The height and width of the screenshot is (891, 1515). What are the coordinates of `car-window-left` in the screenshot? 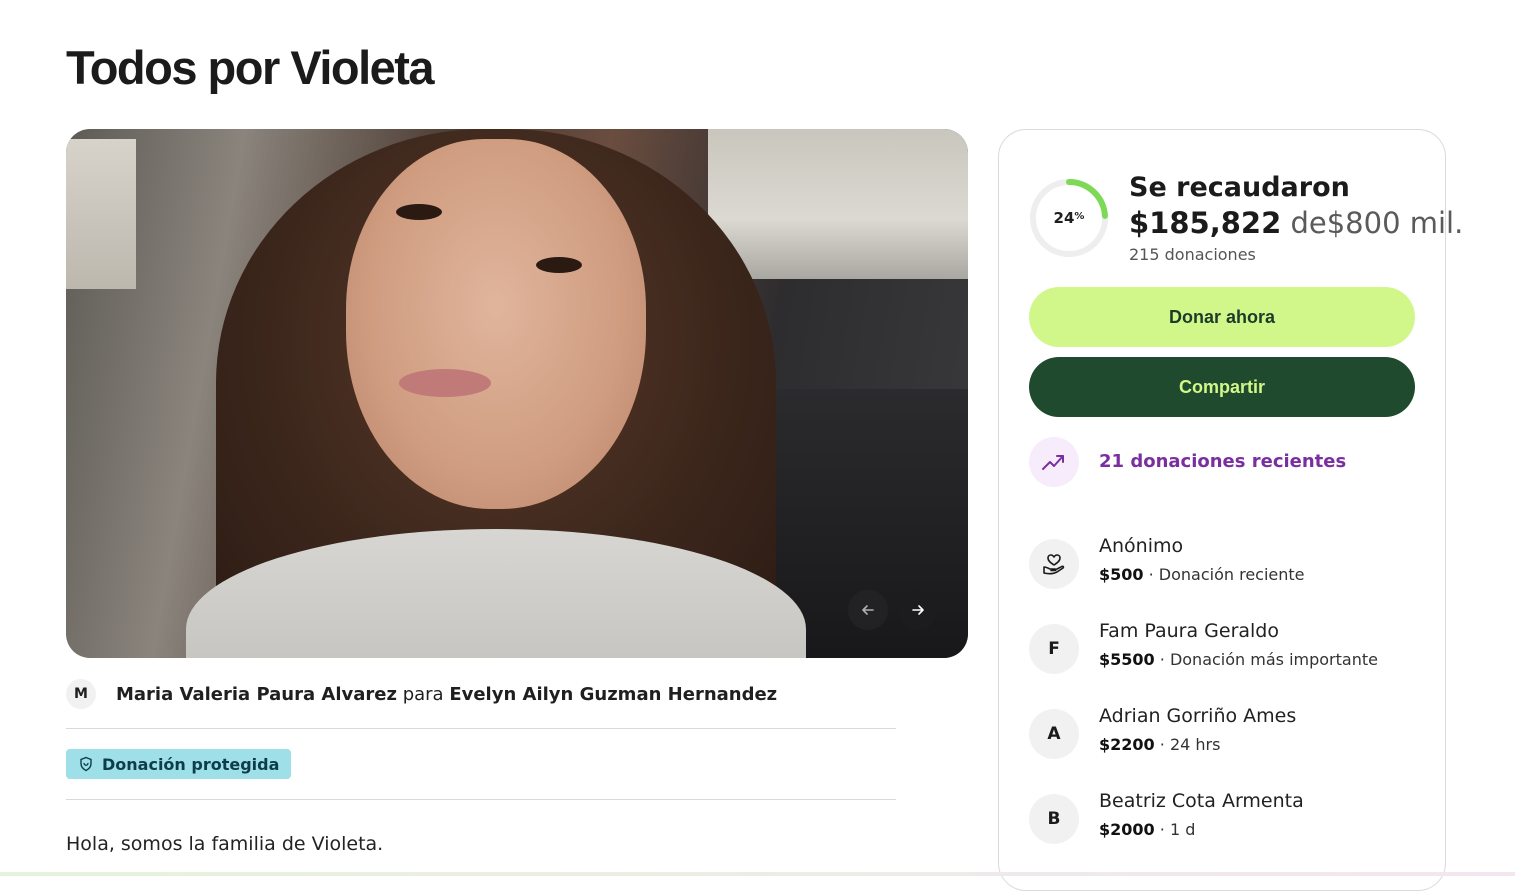 It's located at (101, 214).